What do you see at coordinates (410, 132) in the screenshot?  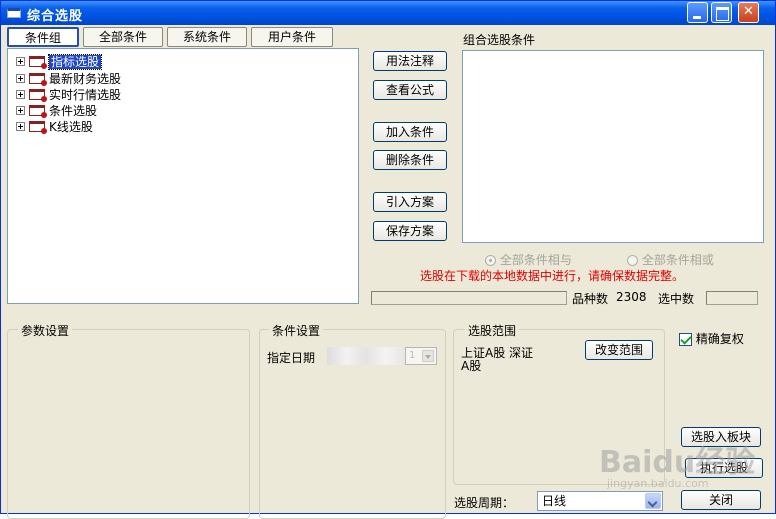 I see `add-condition-button: 加入条件` at bounding box center [410, 132].